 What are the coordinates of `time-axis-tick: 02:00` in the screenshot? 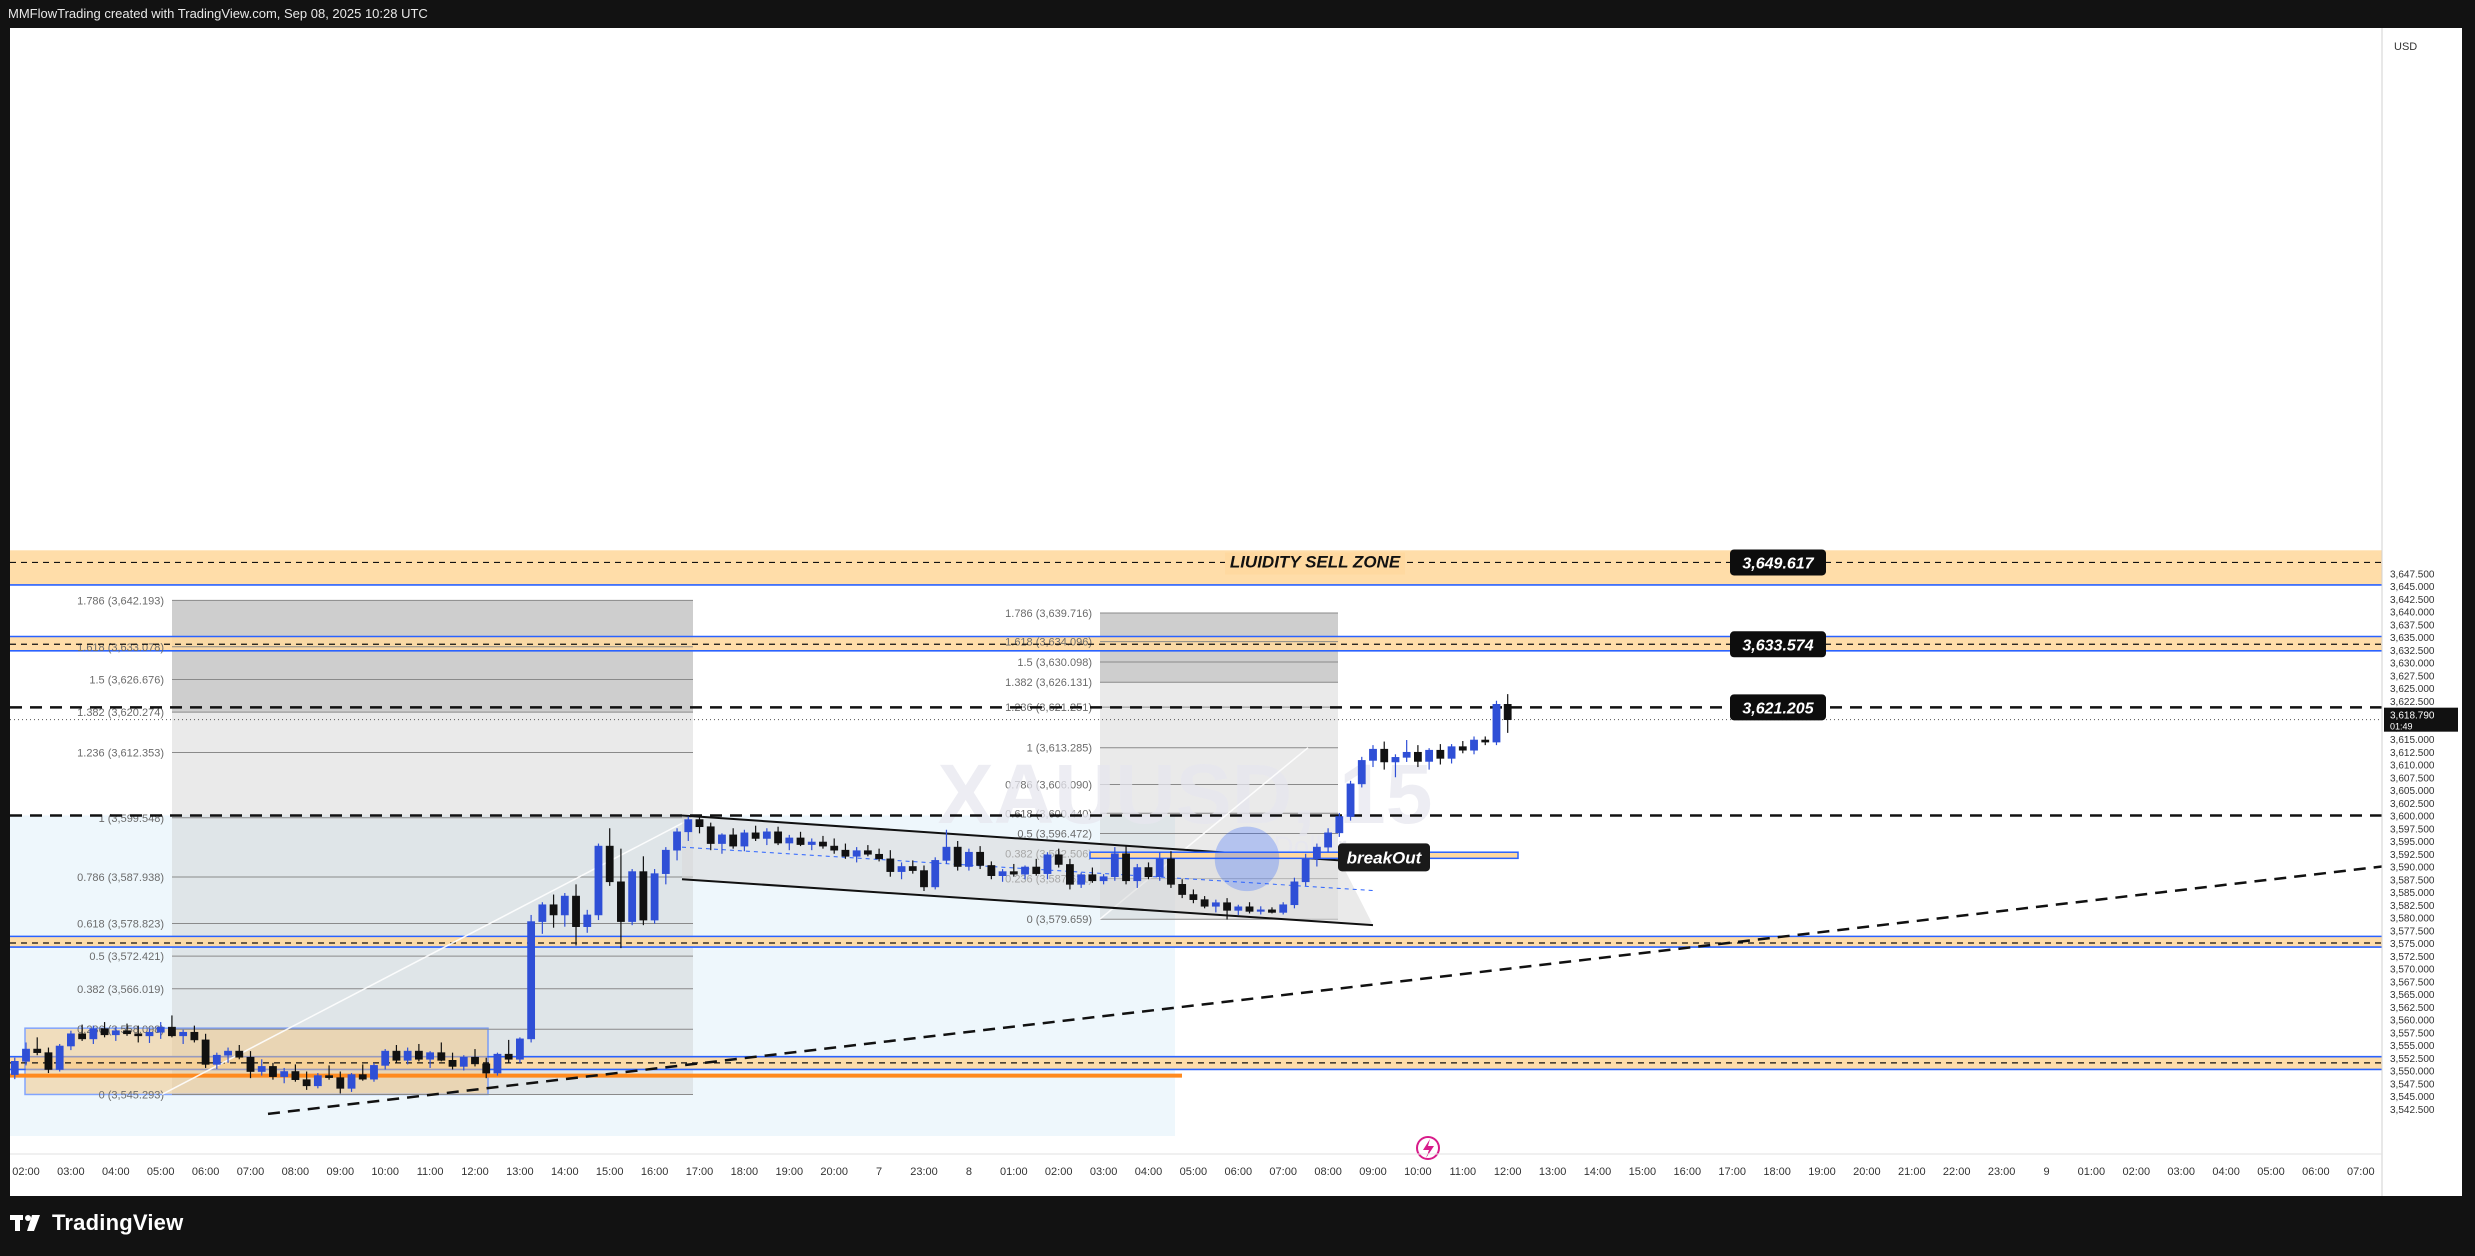 It's located at (2137, 1172).